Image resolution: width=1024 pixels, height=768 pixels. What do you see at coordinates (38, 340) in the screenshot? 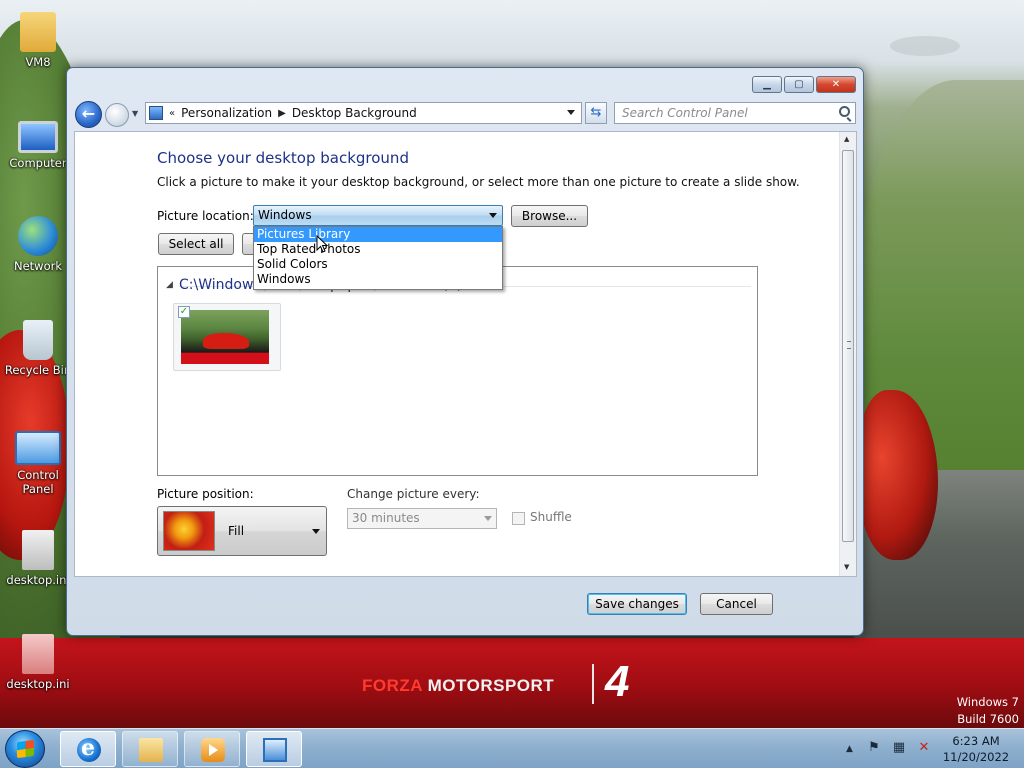
I see `recycle-bin-icon` at bounding box center [38, 340].